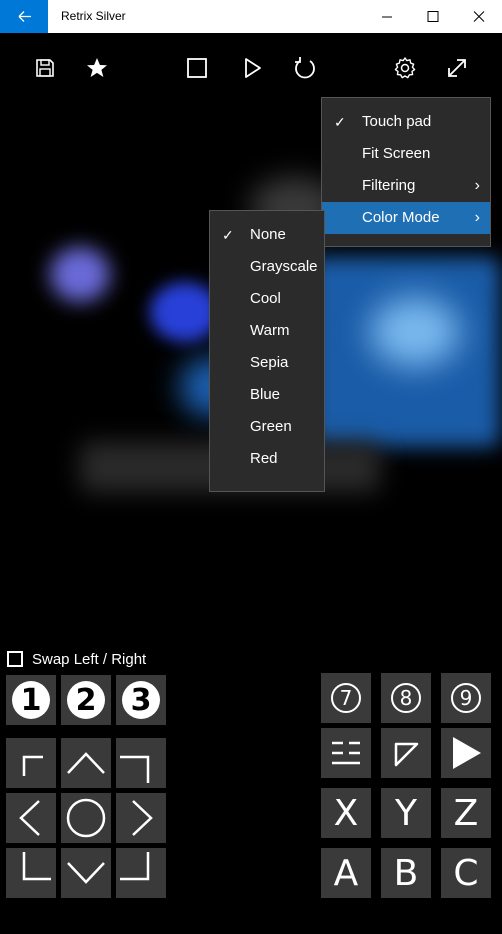  I want to click on button-8: 8, so click(406, 698).